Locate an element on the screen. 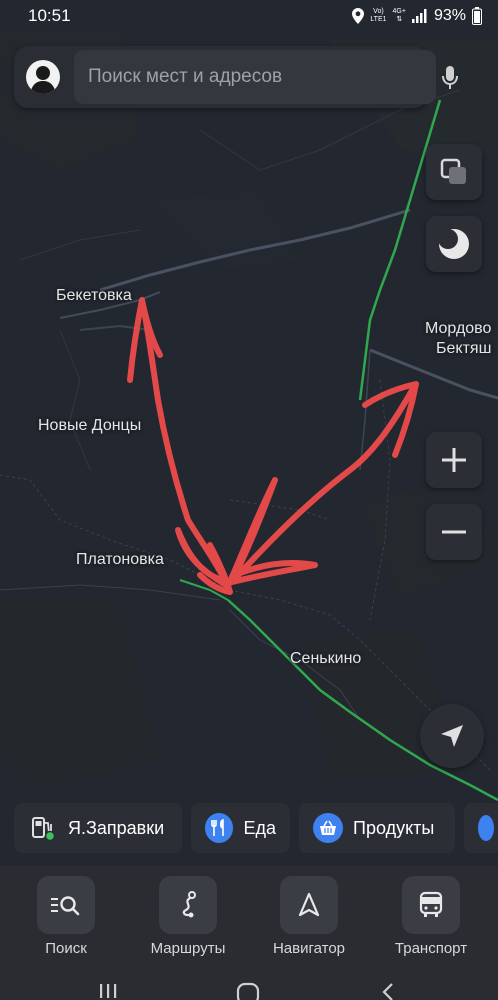  zoom-out-button is located at coordinates (454, 532).